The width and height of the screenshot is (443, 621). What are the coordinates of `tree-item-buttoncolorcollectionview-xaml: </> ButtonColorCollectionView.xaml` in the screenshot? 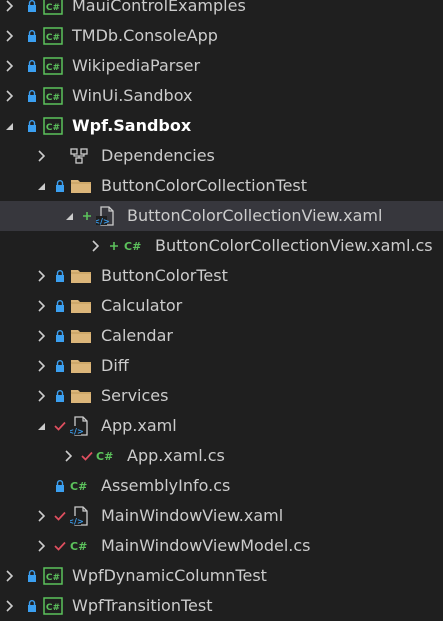 It's located at (221, 216).